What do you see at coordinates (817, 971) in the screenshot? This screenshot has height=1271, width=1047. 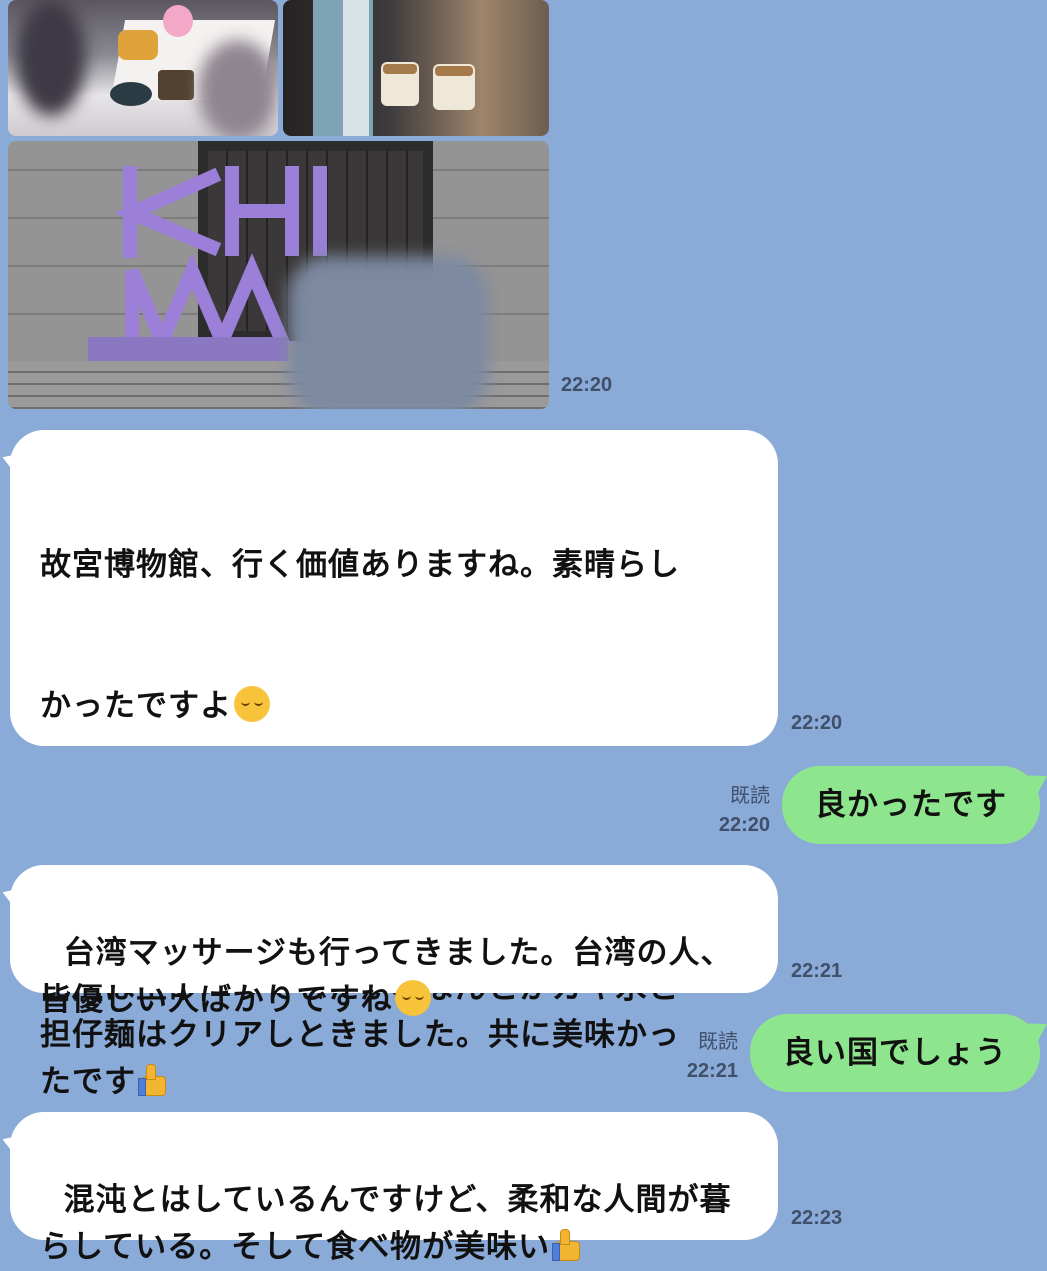 I see `message-timestamp: 22:21` at bounding box center [817, 971].